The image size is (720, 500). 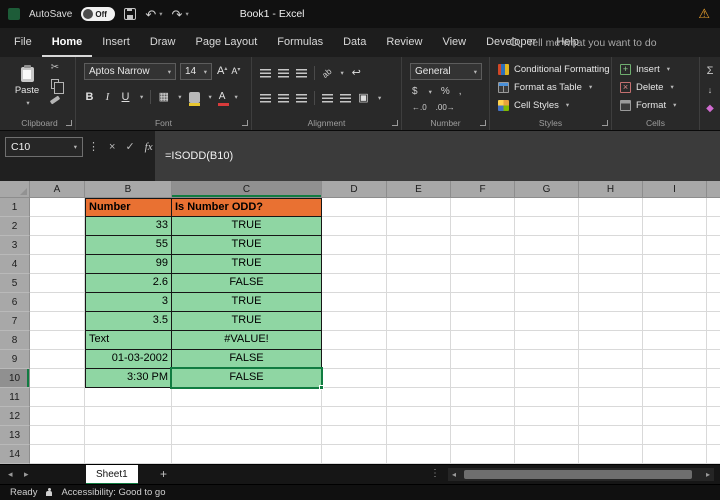 I want to click on select-all-corner, so click(x=15, y=189).